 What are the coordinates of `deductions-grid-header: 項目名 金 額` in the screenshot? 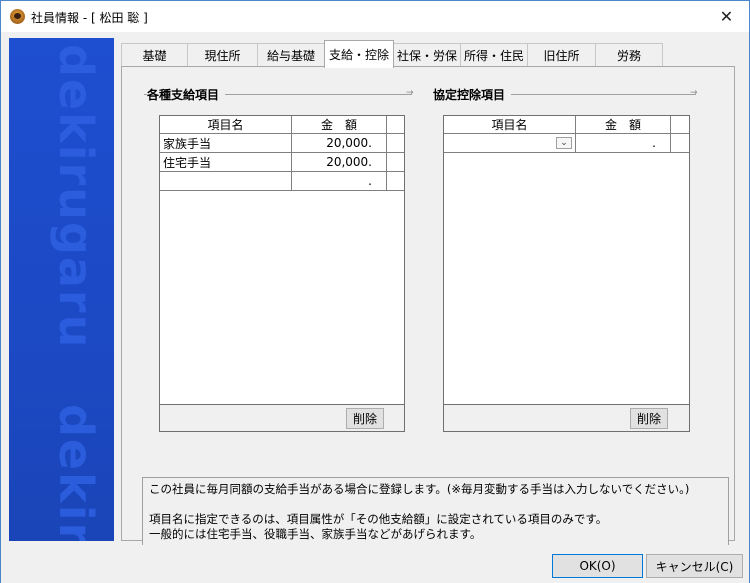 It's located at (566, 125).